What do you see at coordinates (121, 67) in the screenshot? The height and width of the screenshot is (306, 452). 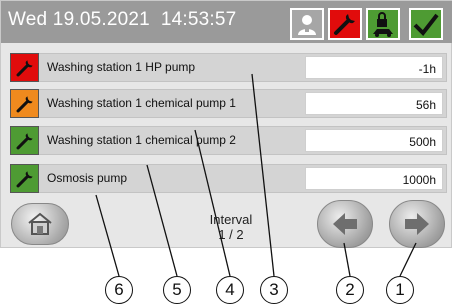 I see `row-label: Washing station 1 HP pump` at bounding box center [121, 67].